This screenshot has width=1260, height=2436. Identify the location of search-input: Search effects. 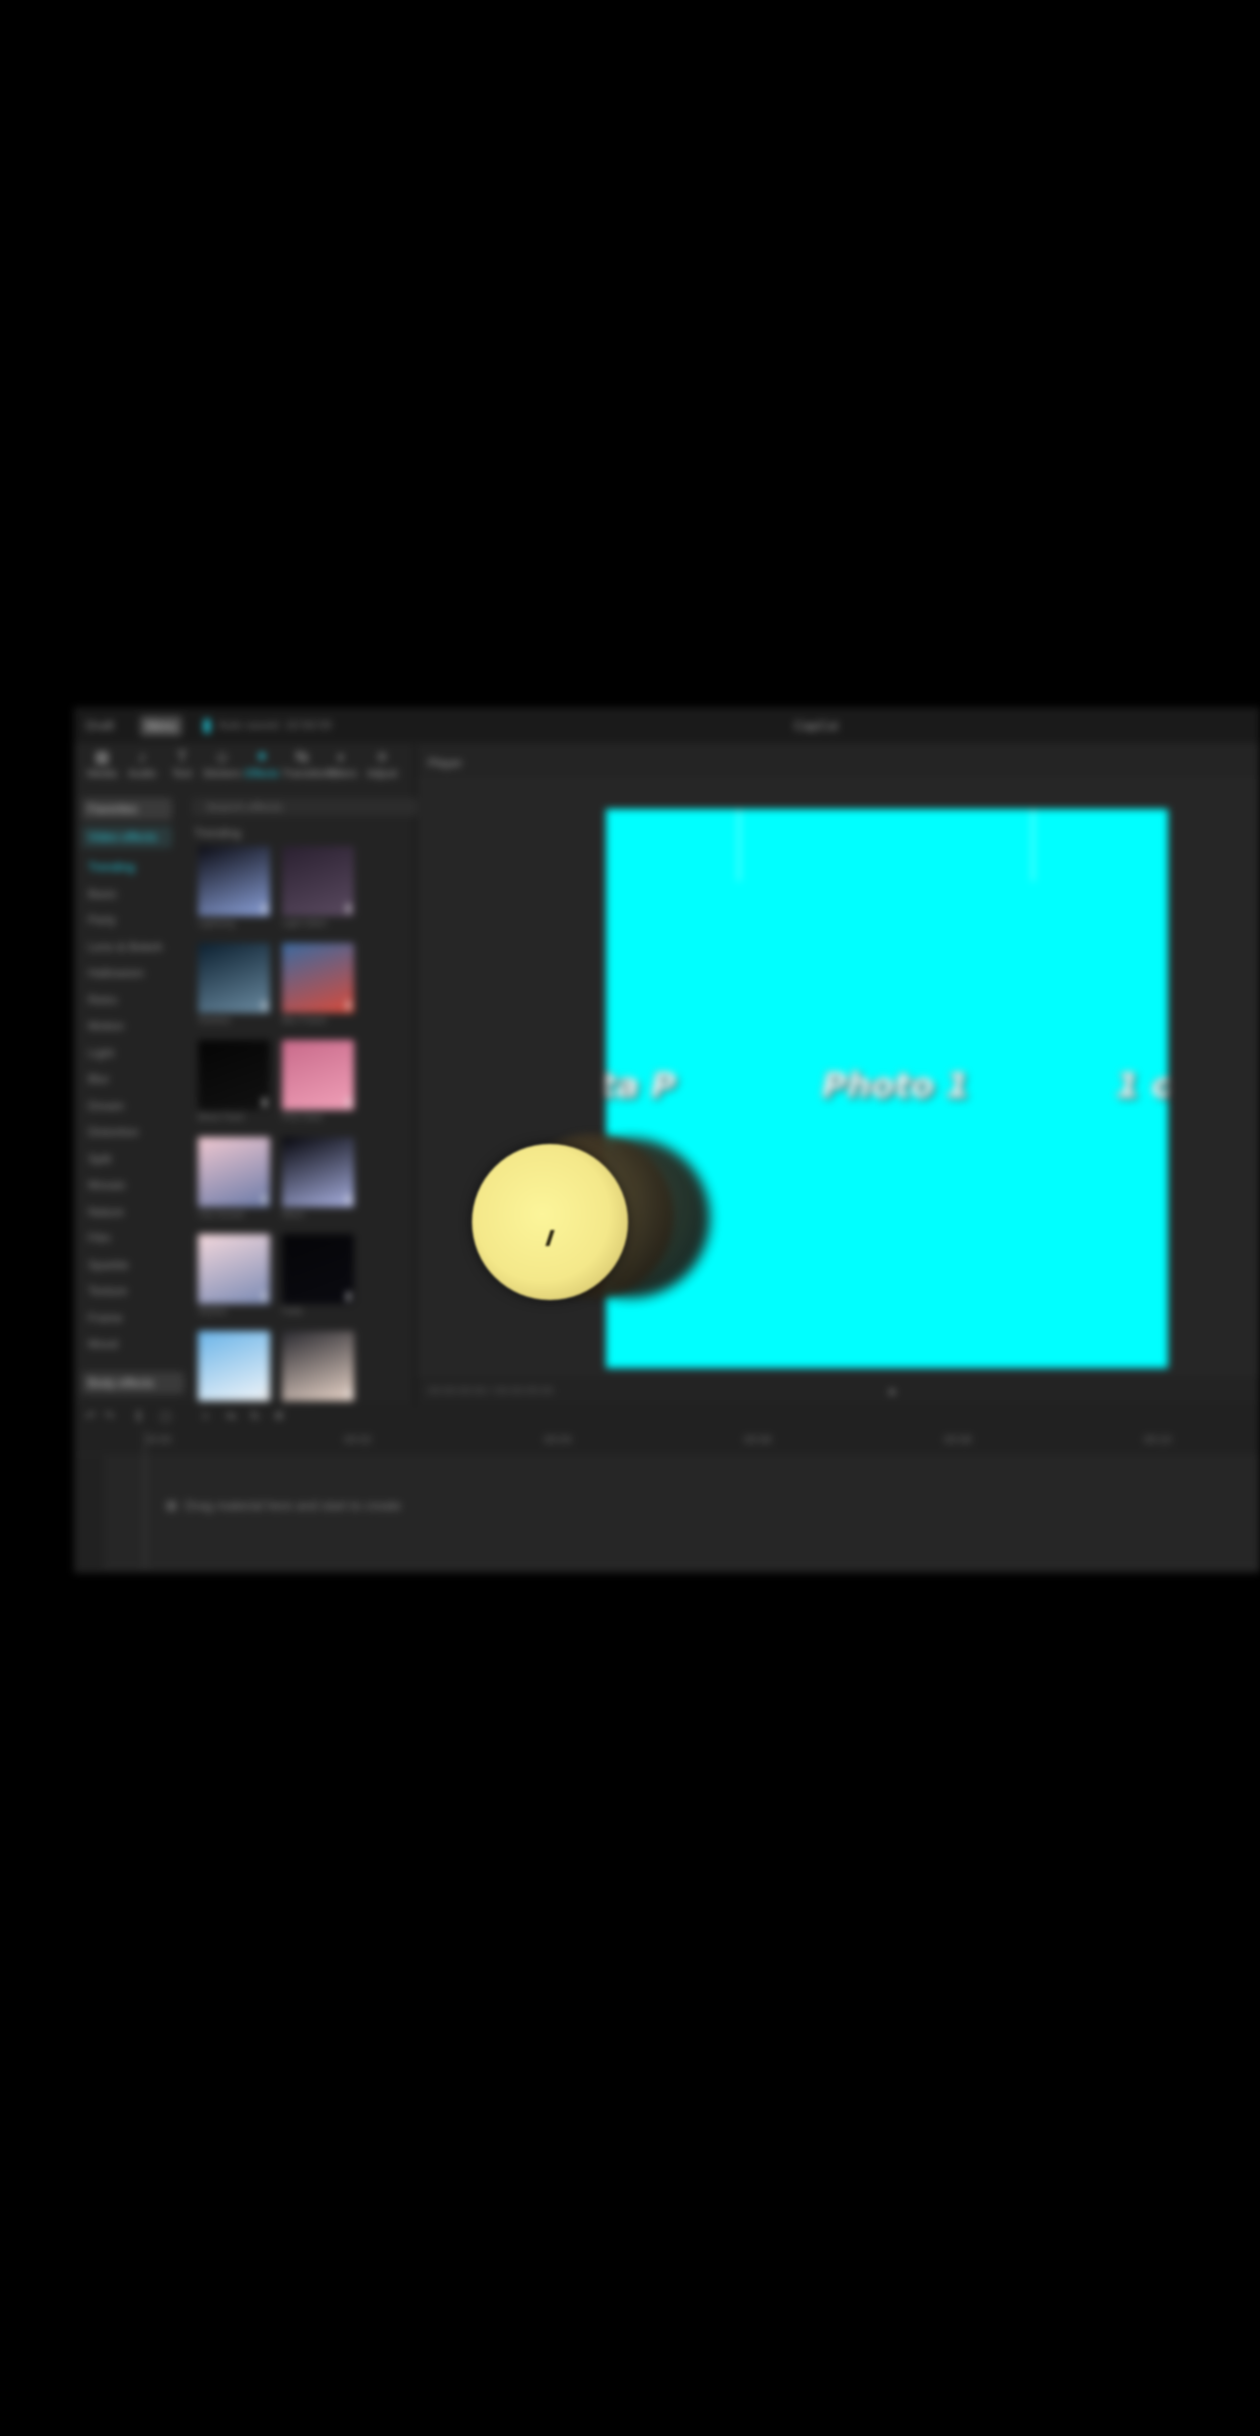
(304, 807).